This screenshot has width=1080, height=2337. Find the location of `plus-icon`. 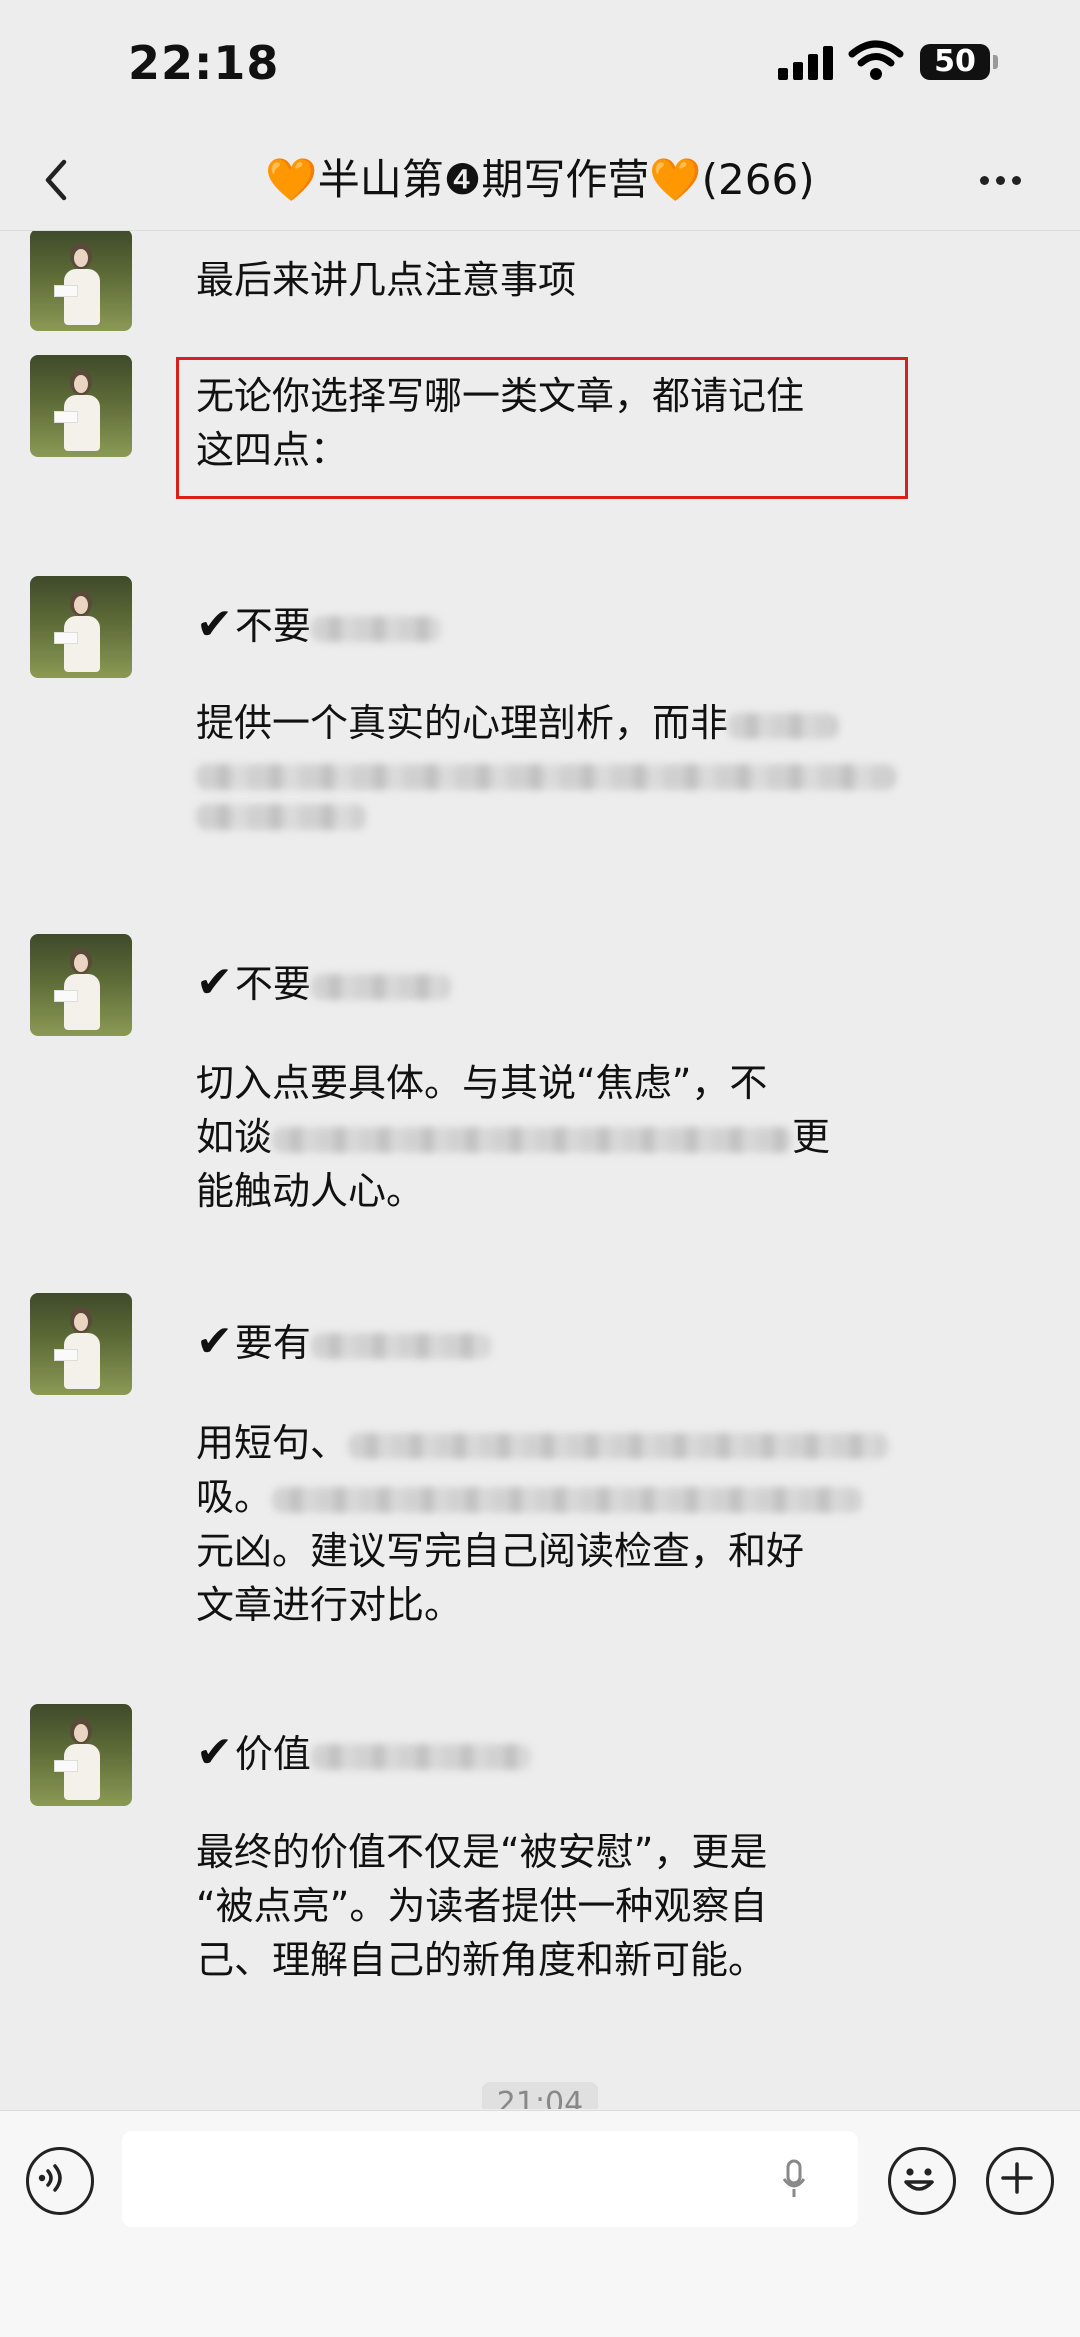

plus-icon is located at coordinates (1020, 2181).